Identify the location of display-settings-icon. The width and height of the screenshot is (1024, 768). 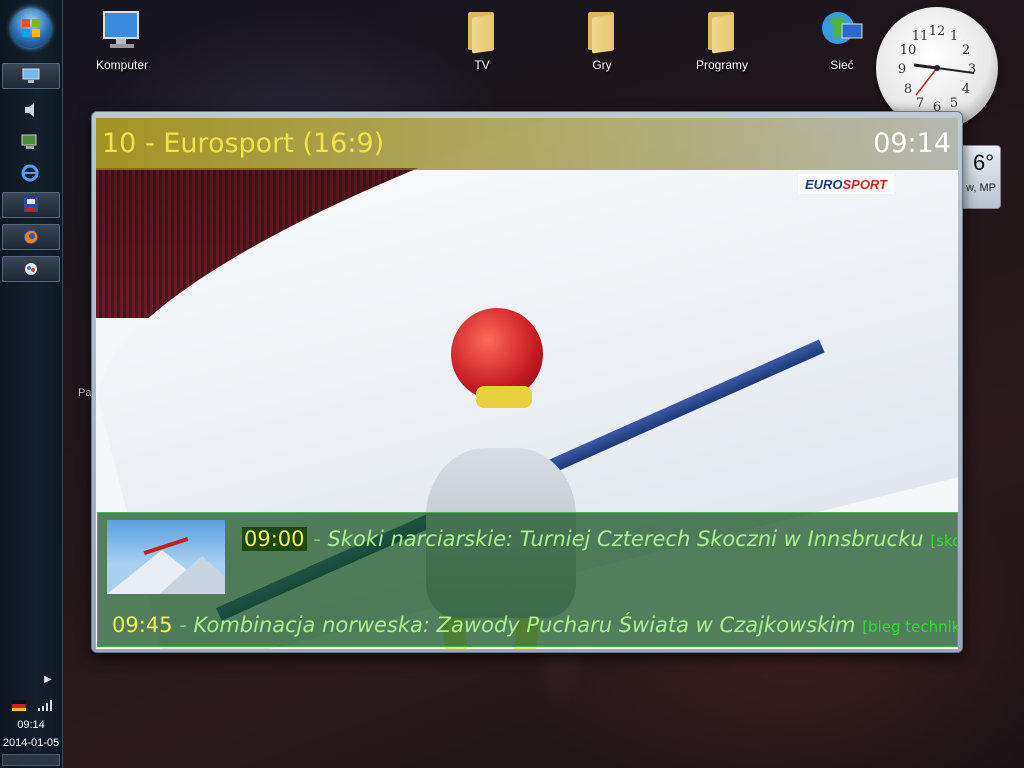
(31, 75).